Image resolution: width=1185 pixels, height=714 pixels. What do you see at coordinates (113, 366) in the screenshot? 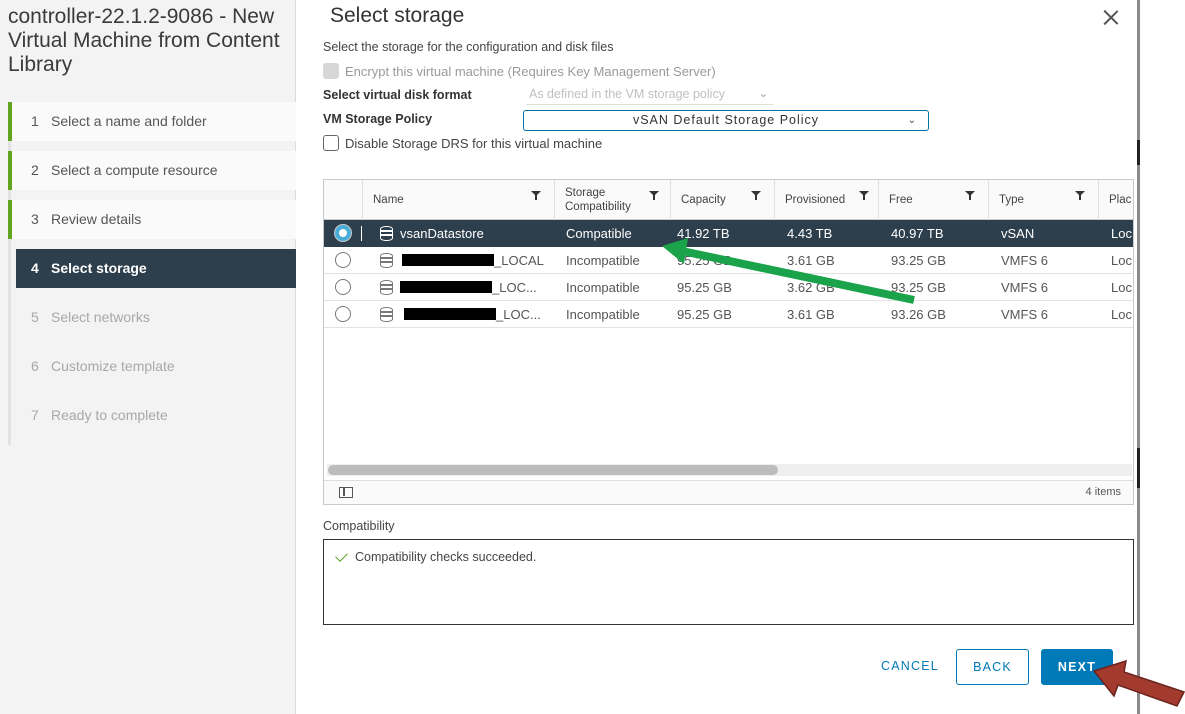
I see `step-label: Customize template` at bounding box center [113, 366].